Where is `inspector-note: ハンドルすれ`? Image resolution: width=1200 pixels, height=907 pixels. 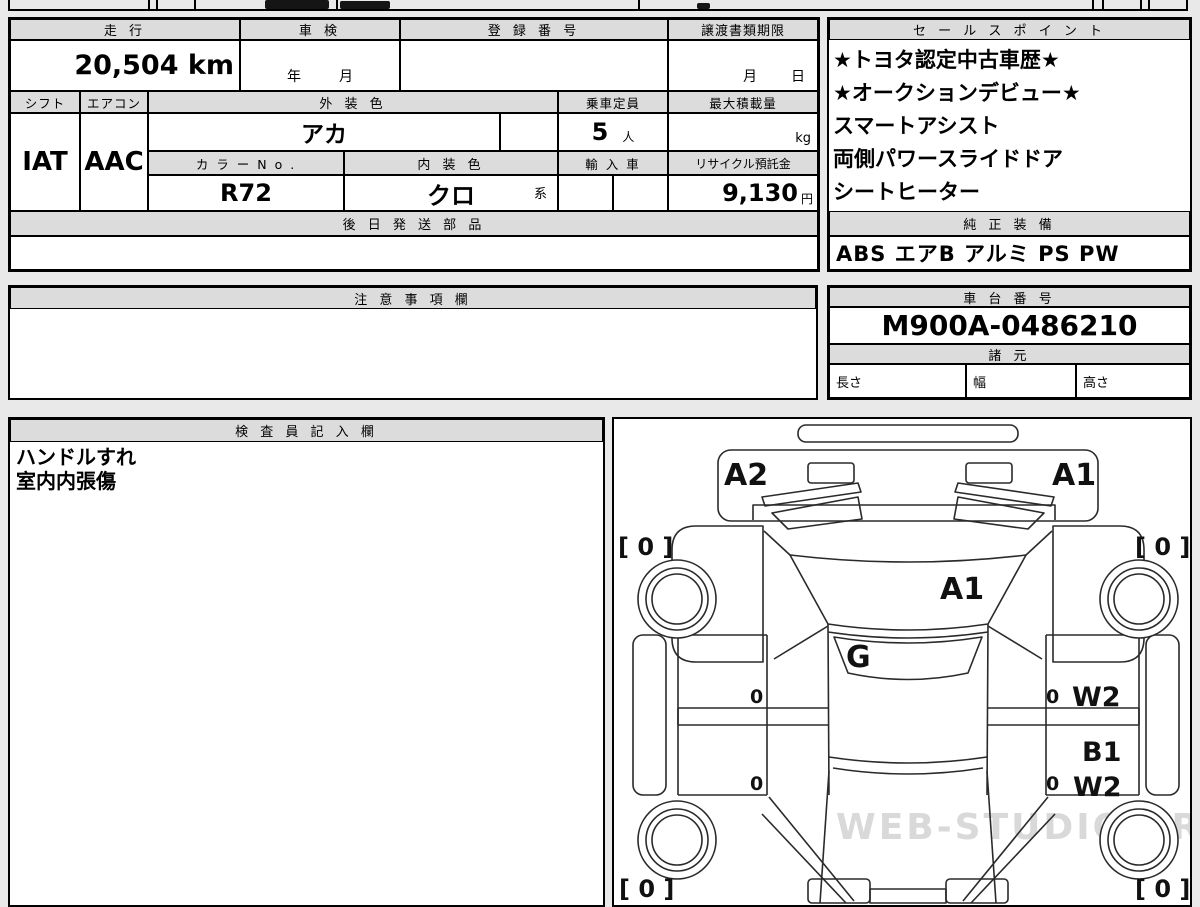
inspector-note: ハンドルすれ is located at coordinates (76, 457).